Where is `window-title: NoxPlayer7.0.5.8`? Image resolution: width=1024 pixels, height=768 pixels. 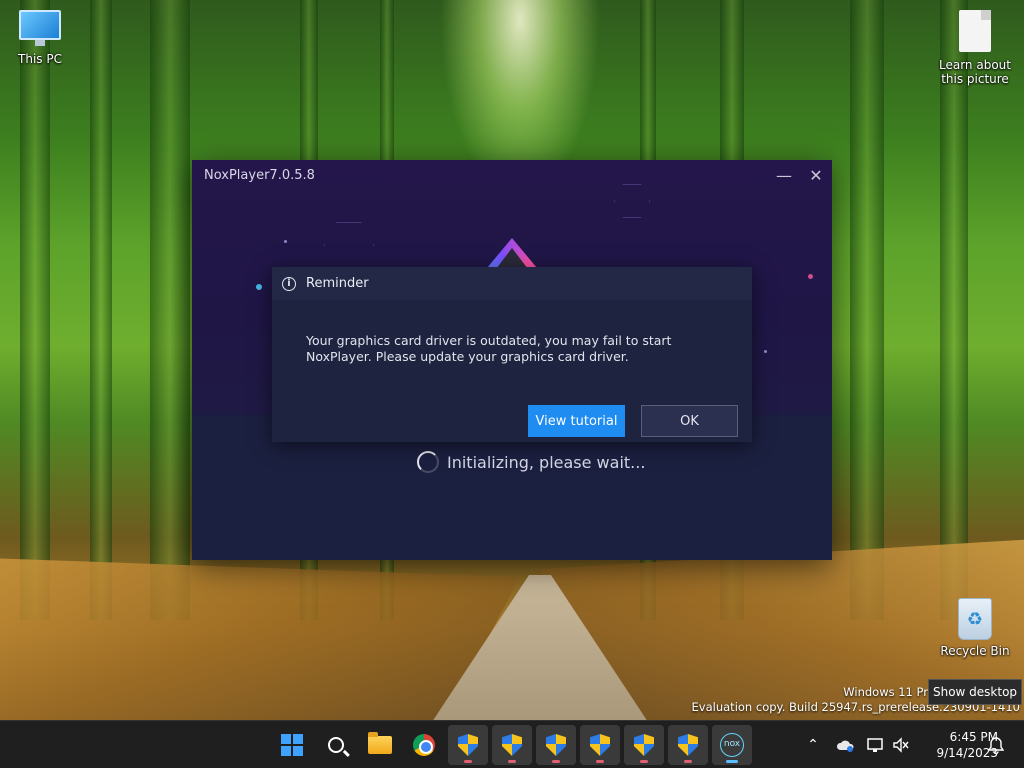 window-title: NoxPlayer7.0.5.8 is located at coordinates (259, 175).